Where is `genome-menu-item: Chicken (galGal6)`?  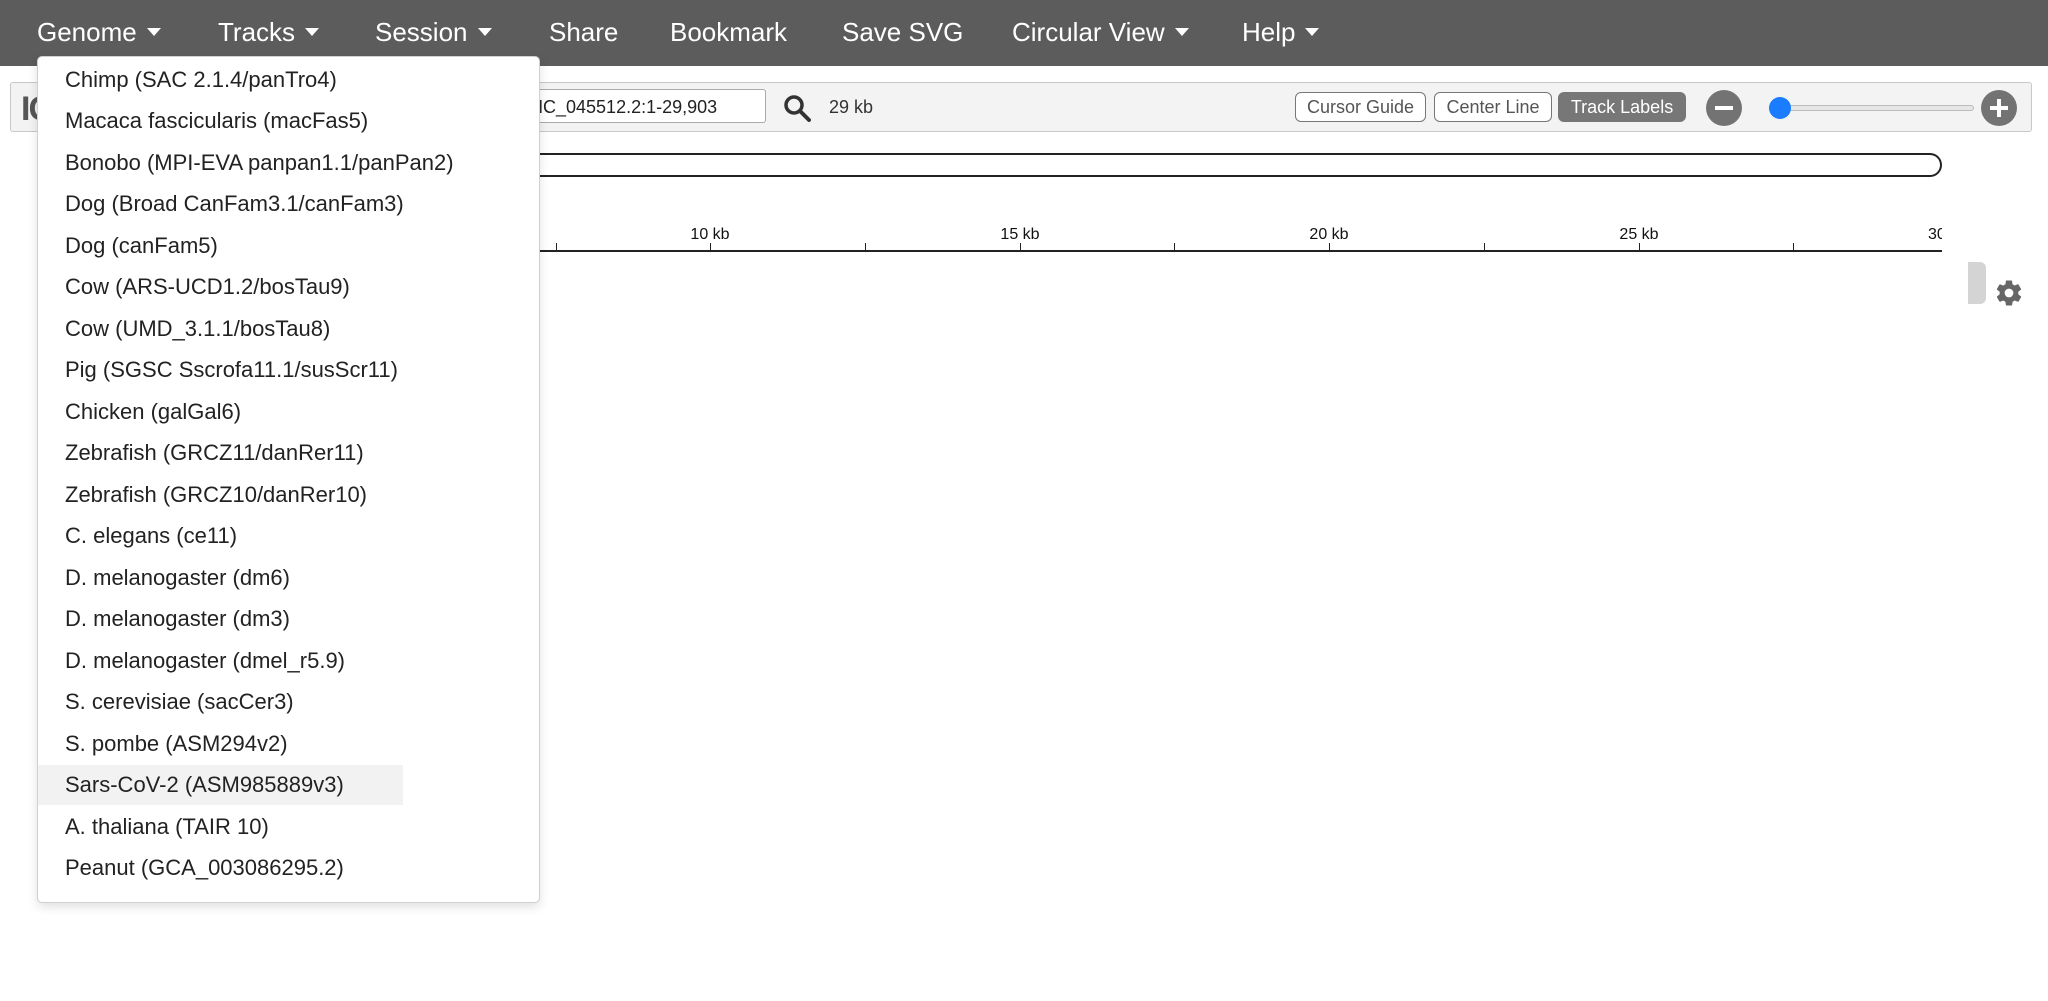
genome-menu-item: Chicken (galGal6) is located at coordinates (220, 412).